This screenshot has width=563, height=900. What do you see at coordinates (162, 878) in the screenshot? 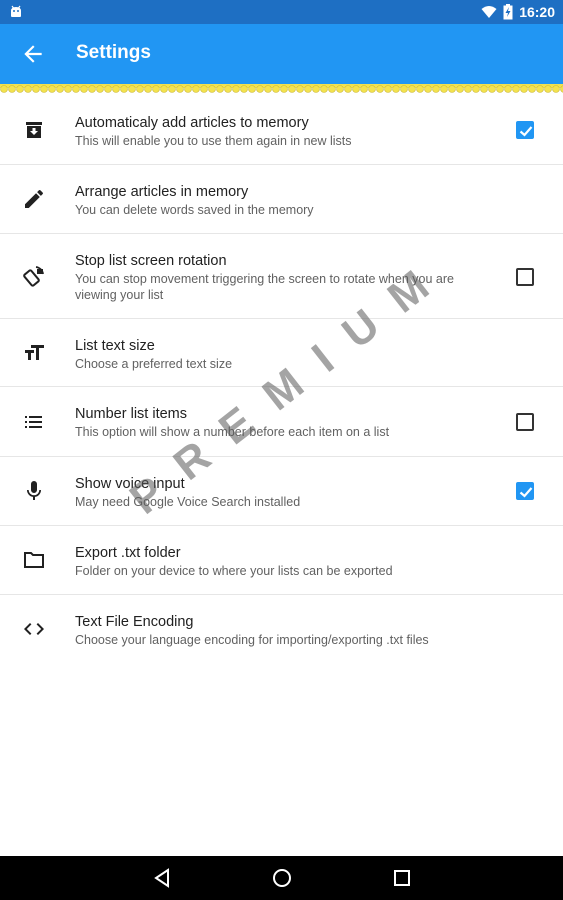
I see `back-triangle-icon` at bounding box center [162, 878].